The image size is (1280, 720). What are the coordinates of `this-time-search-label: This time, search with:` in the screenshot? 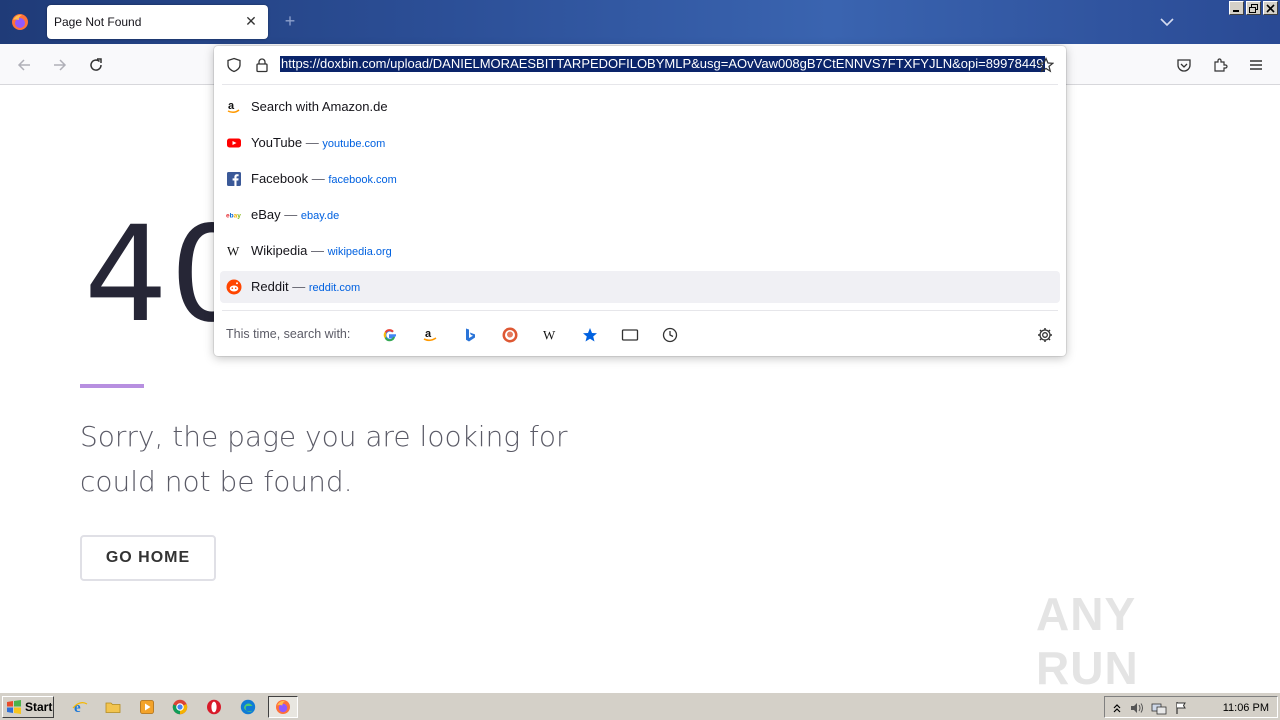 It's located at (288, 334).